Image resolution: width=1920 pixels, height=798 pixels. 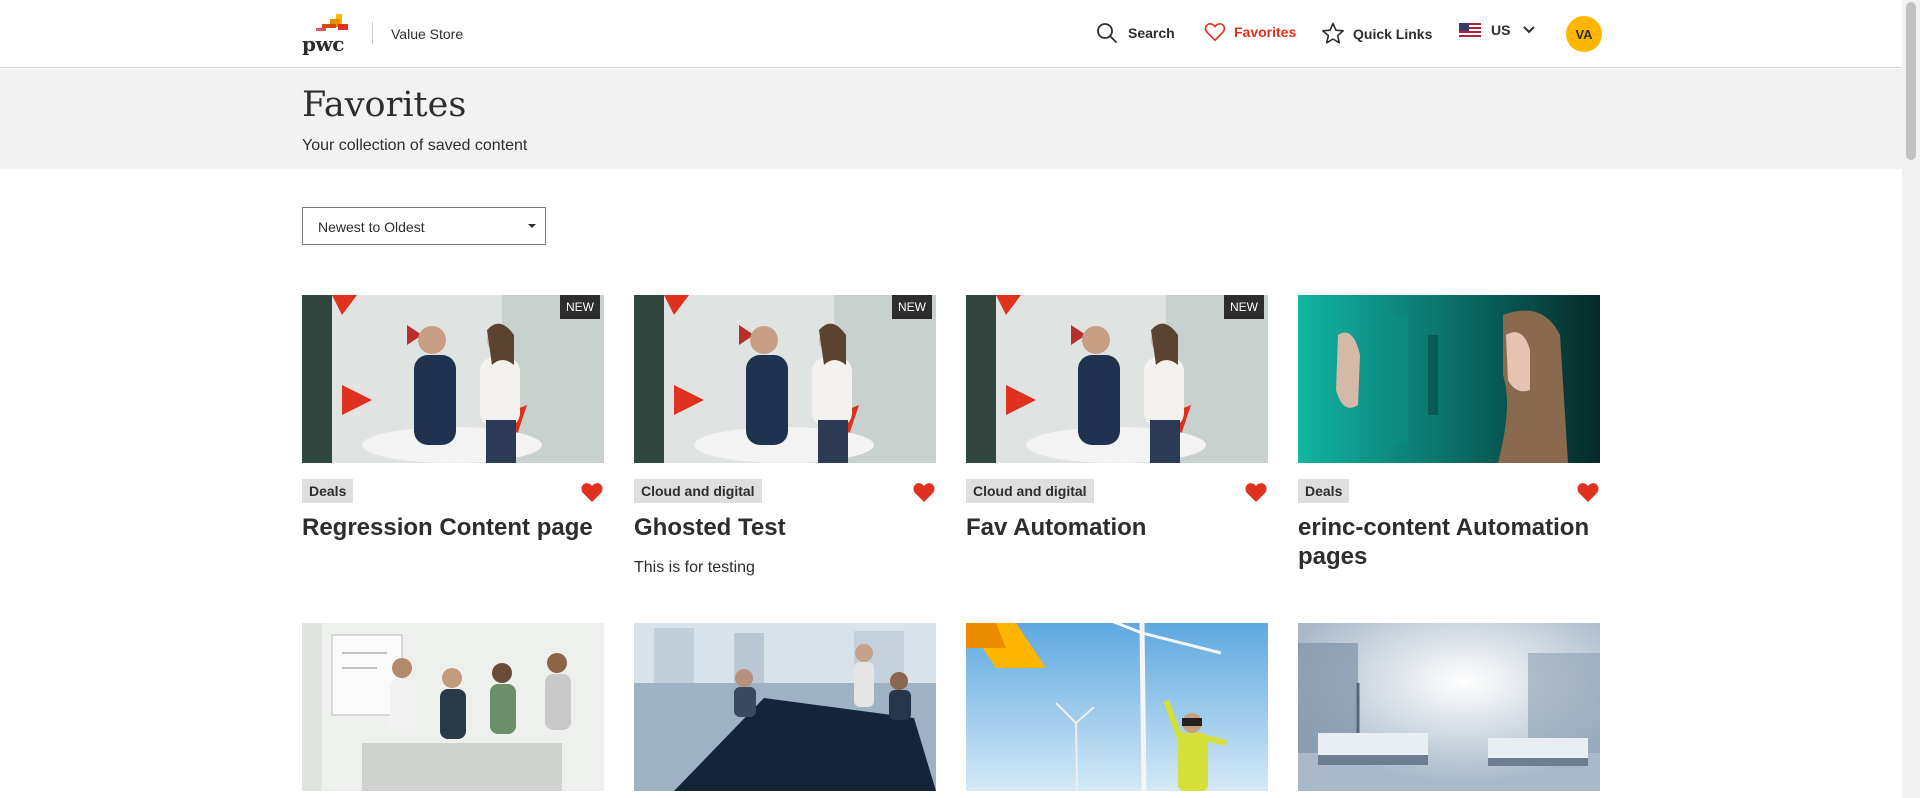 I want to click on hospital-ward-image, so click(x=1449, y=707).